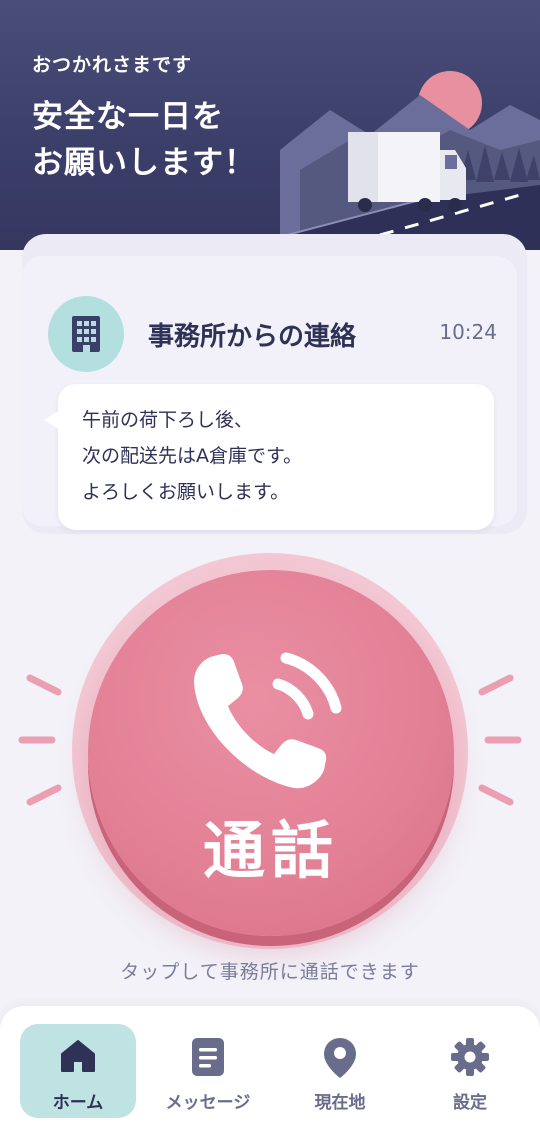  Describe the element at coordinates (252, 337) in the screenshot. I see `message-sender-title: 事務所からの連絡` at that location.